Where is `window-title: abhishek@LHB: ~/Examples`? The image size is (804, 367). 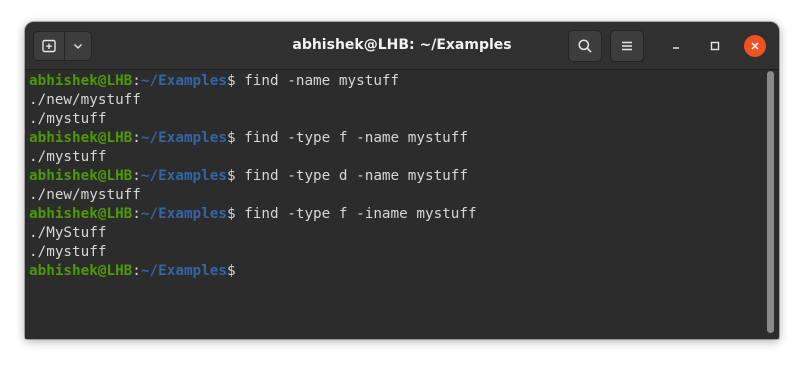
window-title: abhishek@LHB: ~/Examples is located at coordinates (402, 45).